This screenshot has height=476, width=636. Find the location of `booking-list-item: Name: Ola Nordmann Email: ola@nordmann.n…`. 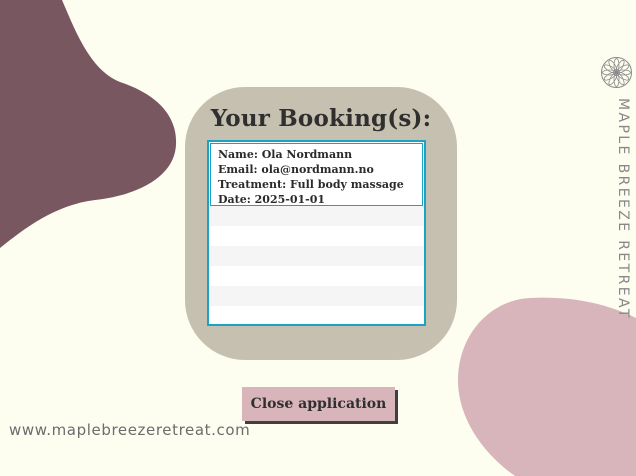

booking-list-item: Name: Ola Nordmann Email: ola@nordmann.n… is located at coordinates (316, 174).